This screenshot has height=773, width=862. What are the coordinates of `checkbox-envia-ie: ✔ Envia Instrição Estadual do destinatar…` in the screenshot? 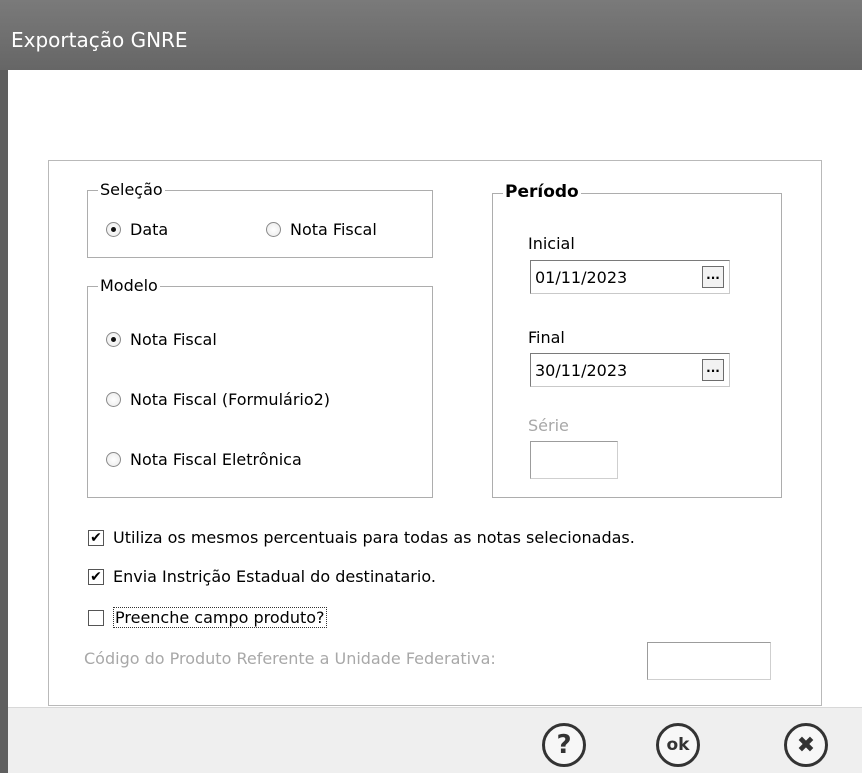 It's located at (262, 576).